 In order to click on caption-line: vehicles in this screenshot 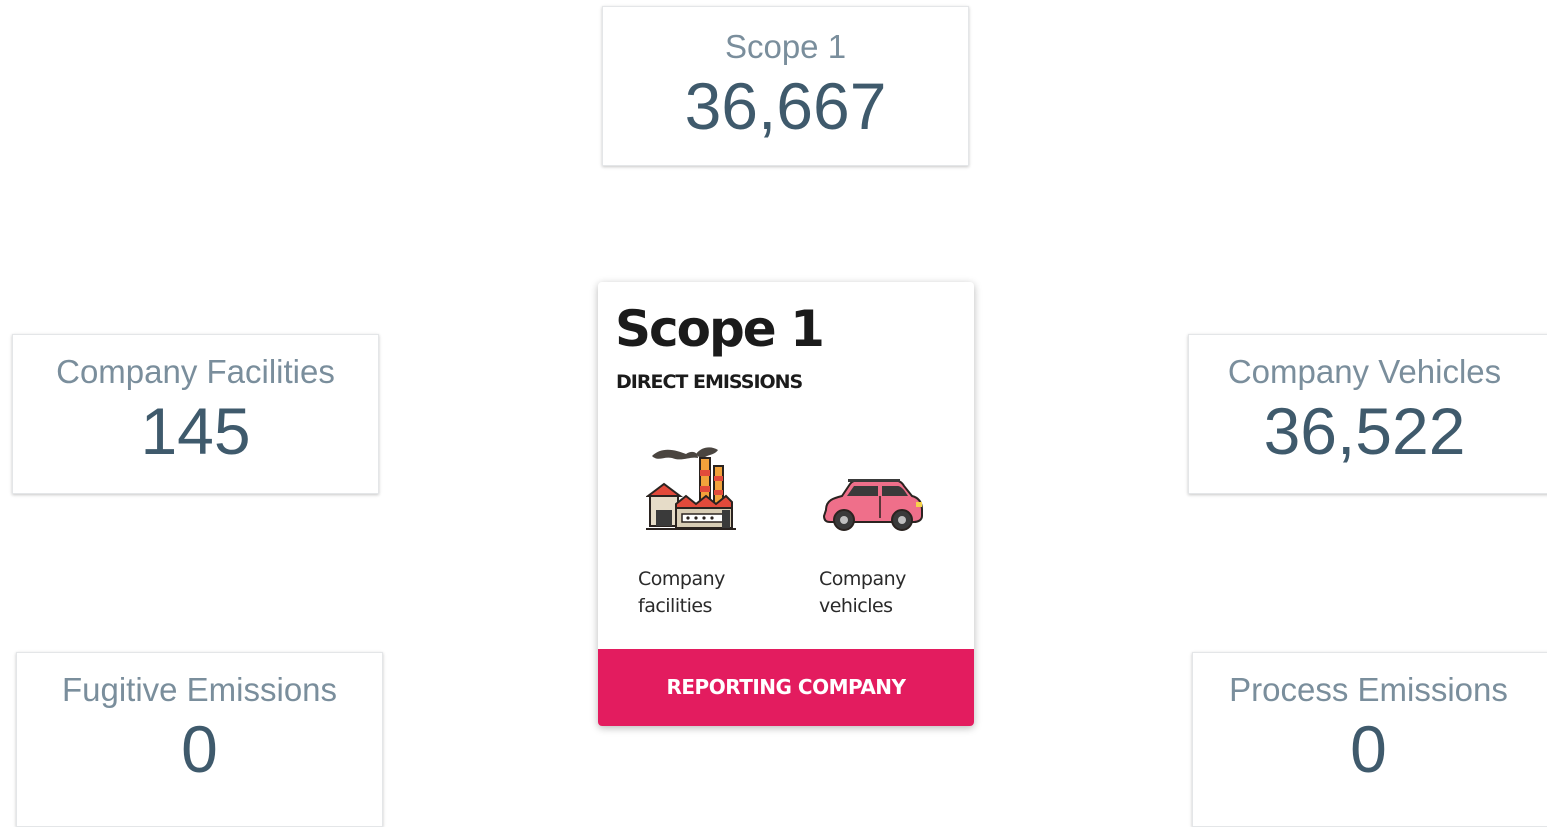, I will do `click(856, 606)`.